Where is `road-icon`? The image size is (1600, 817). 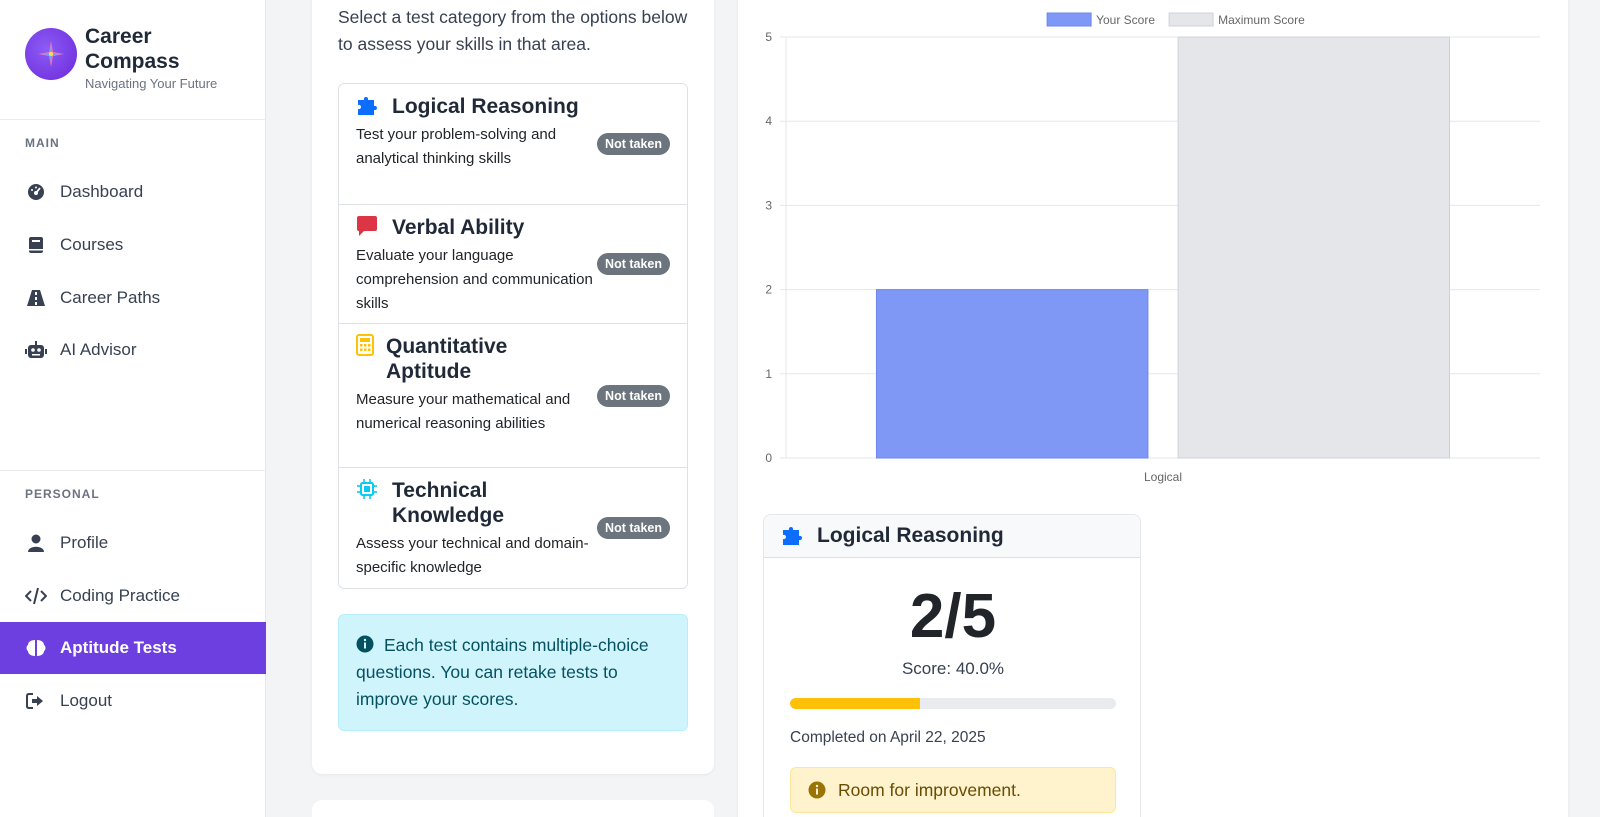
road-icon is located at coordinates (36, 298).